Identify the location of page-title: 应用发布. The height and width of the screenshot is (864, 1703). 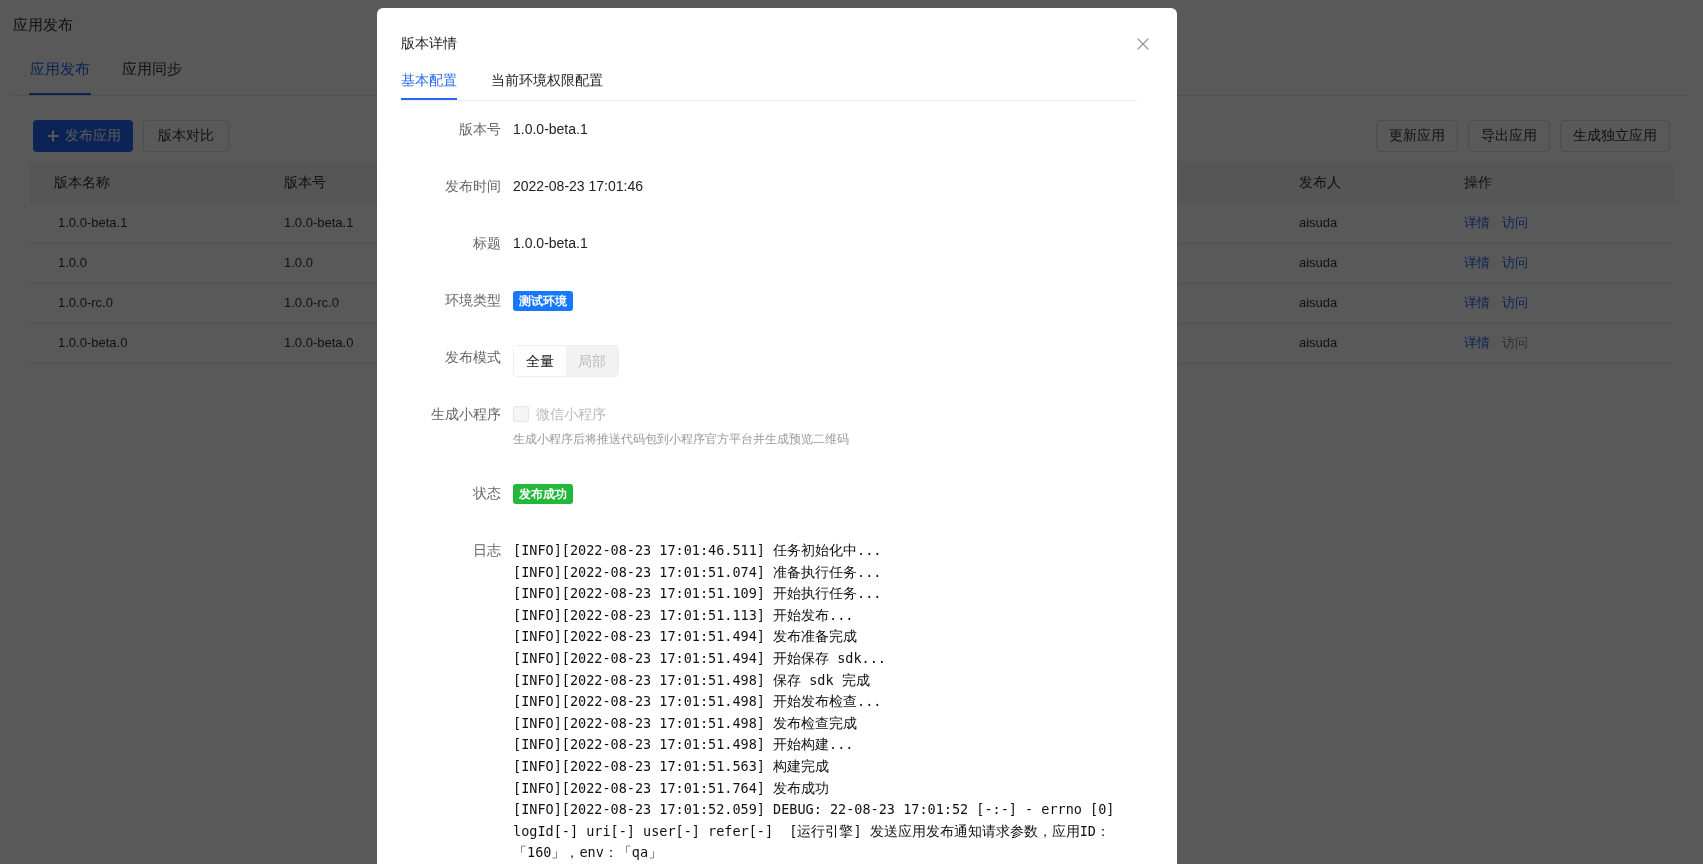
(43, 24).